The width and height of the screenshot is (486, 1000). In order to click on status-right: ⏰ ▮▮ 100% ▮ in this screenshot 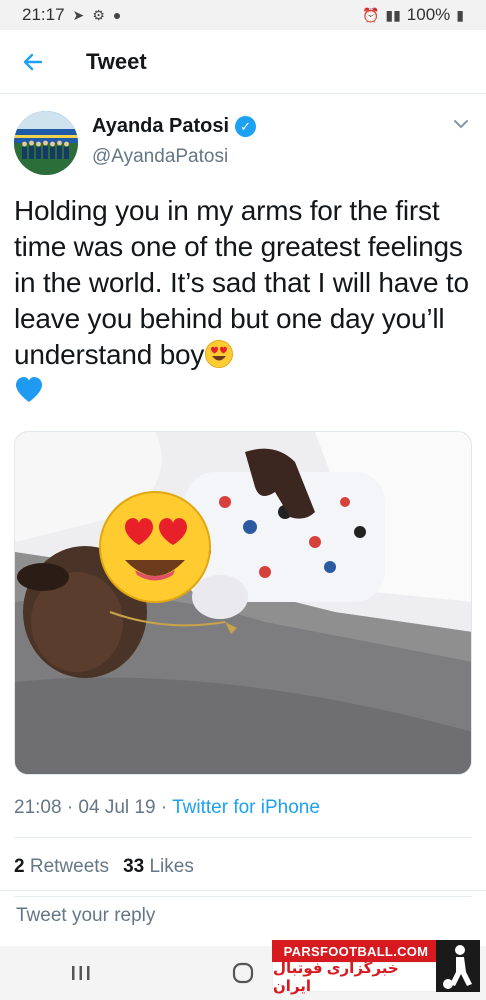, I will do `click(413, 15)`.